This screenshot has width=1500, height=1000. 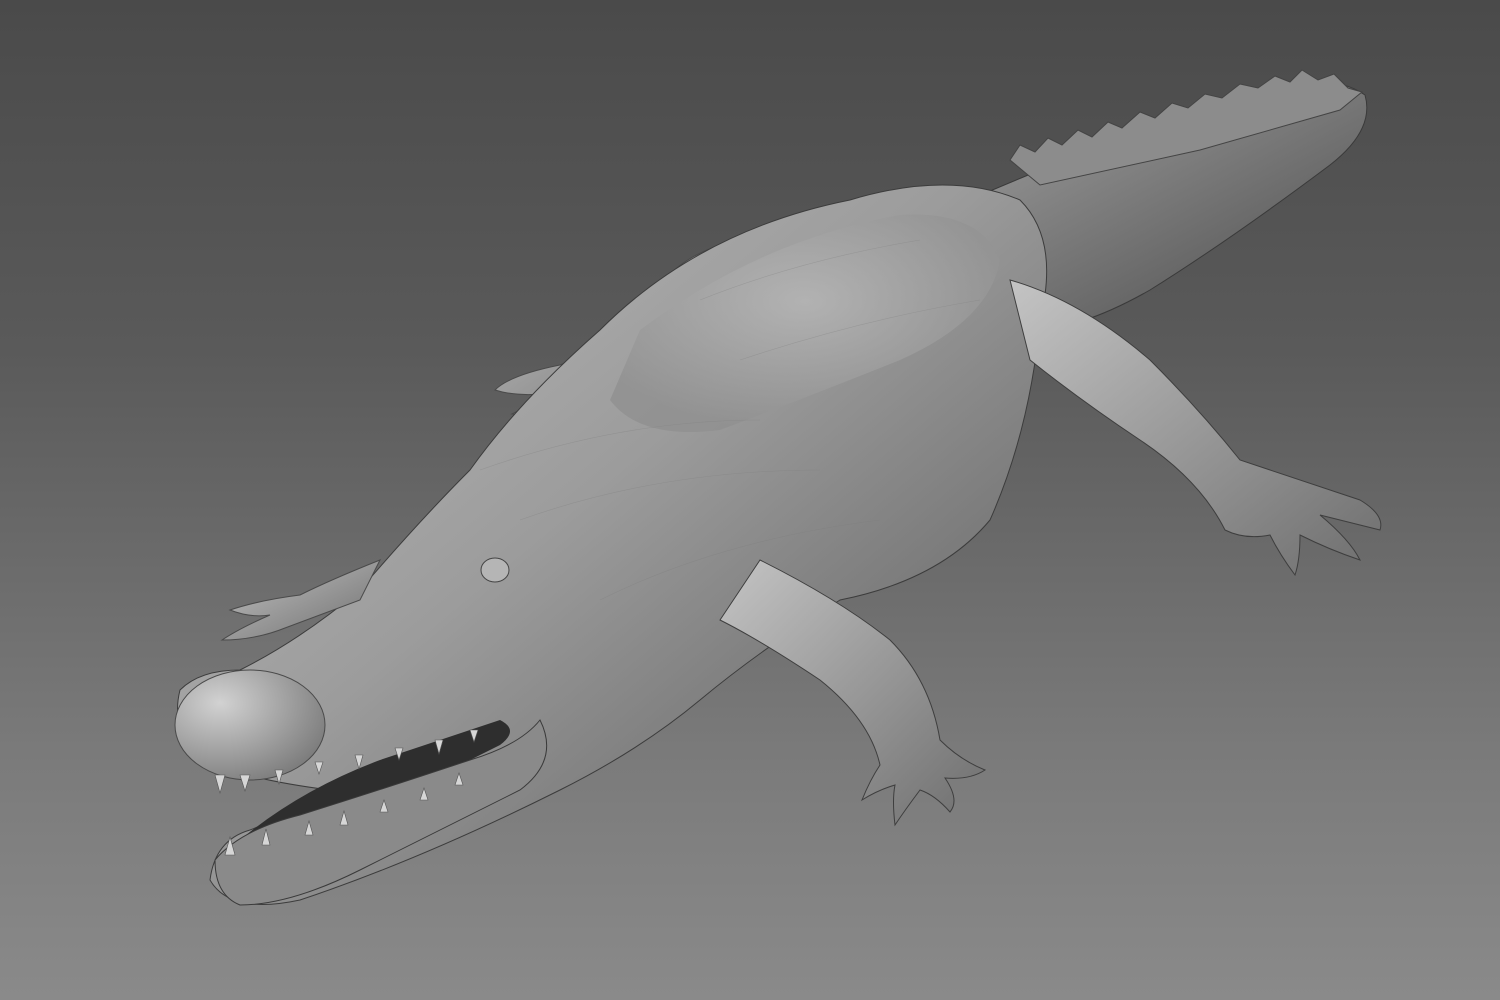 What do you see at coordinates (250, 725) in the screenshot?
I see `snout` at bounding box center [250, 725].